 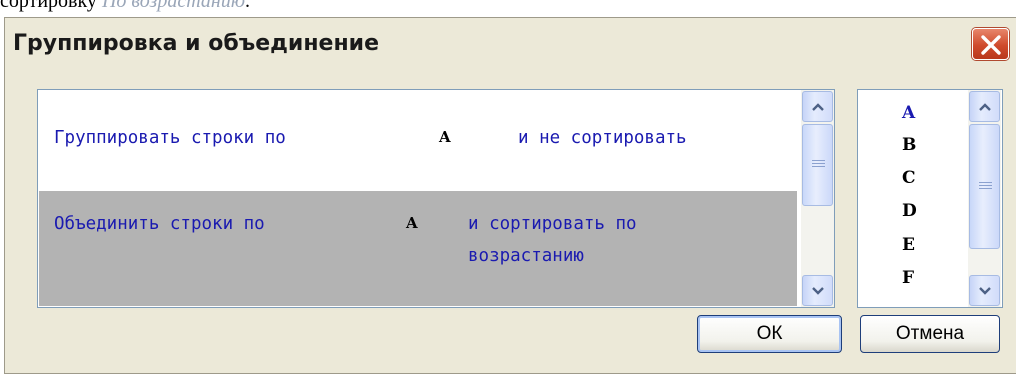 I want to click on option-merge-suffix-line1: и сортировать по, so click(x=552, y=224).